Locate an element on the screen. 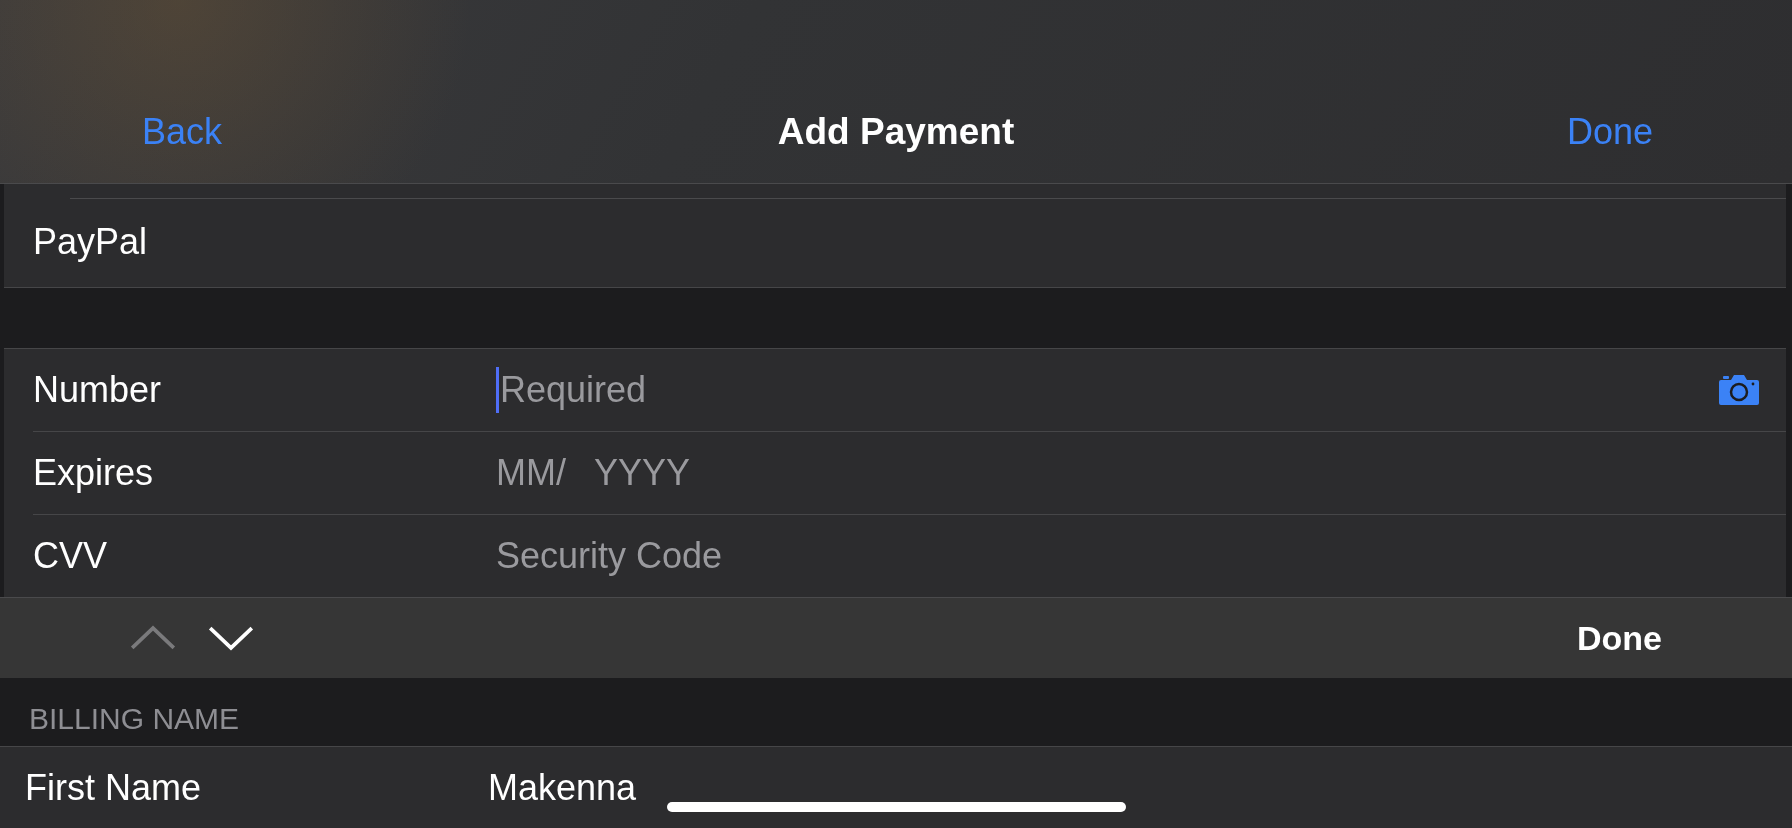  form-field: Number Required is located at coordinates (895, 390).